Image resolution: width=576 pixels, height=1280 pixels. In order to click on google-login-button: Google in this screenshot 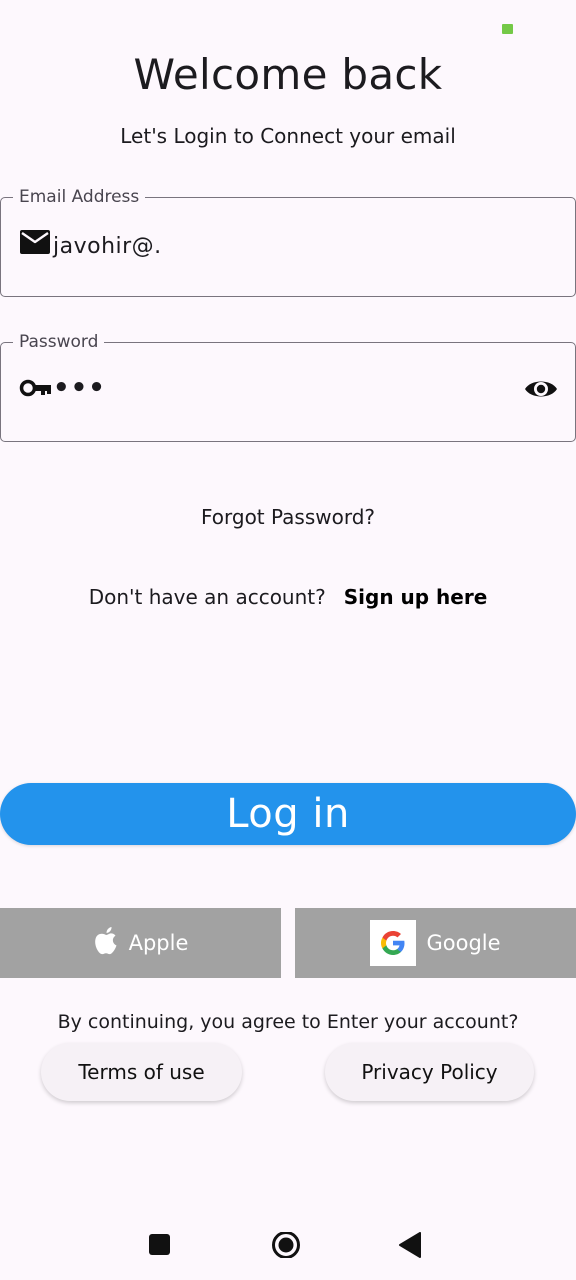, I will do `click(435, 943)`.